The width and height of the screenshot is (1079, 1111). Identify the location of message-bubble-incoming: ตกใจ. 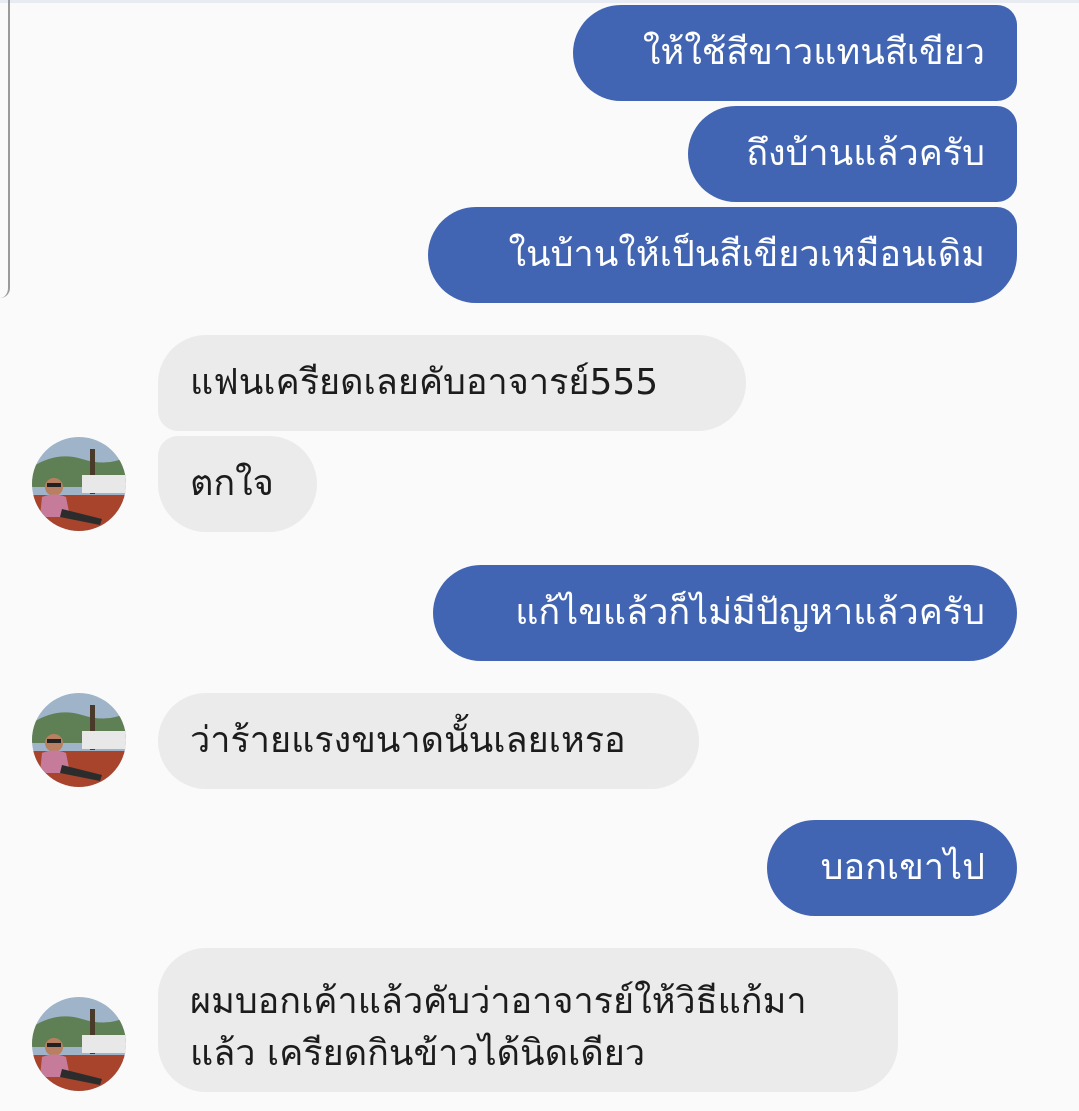
(237, 484).